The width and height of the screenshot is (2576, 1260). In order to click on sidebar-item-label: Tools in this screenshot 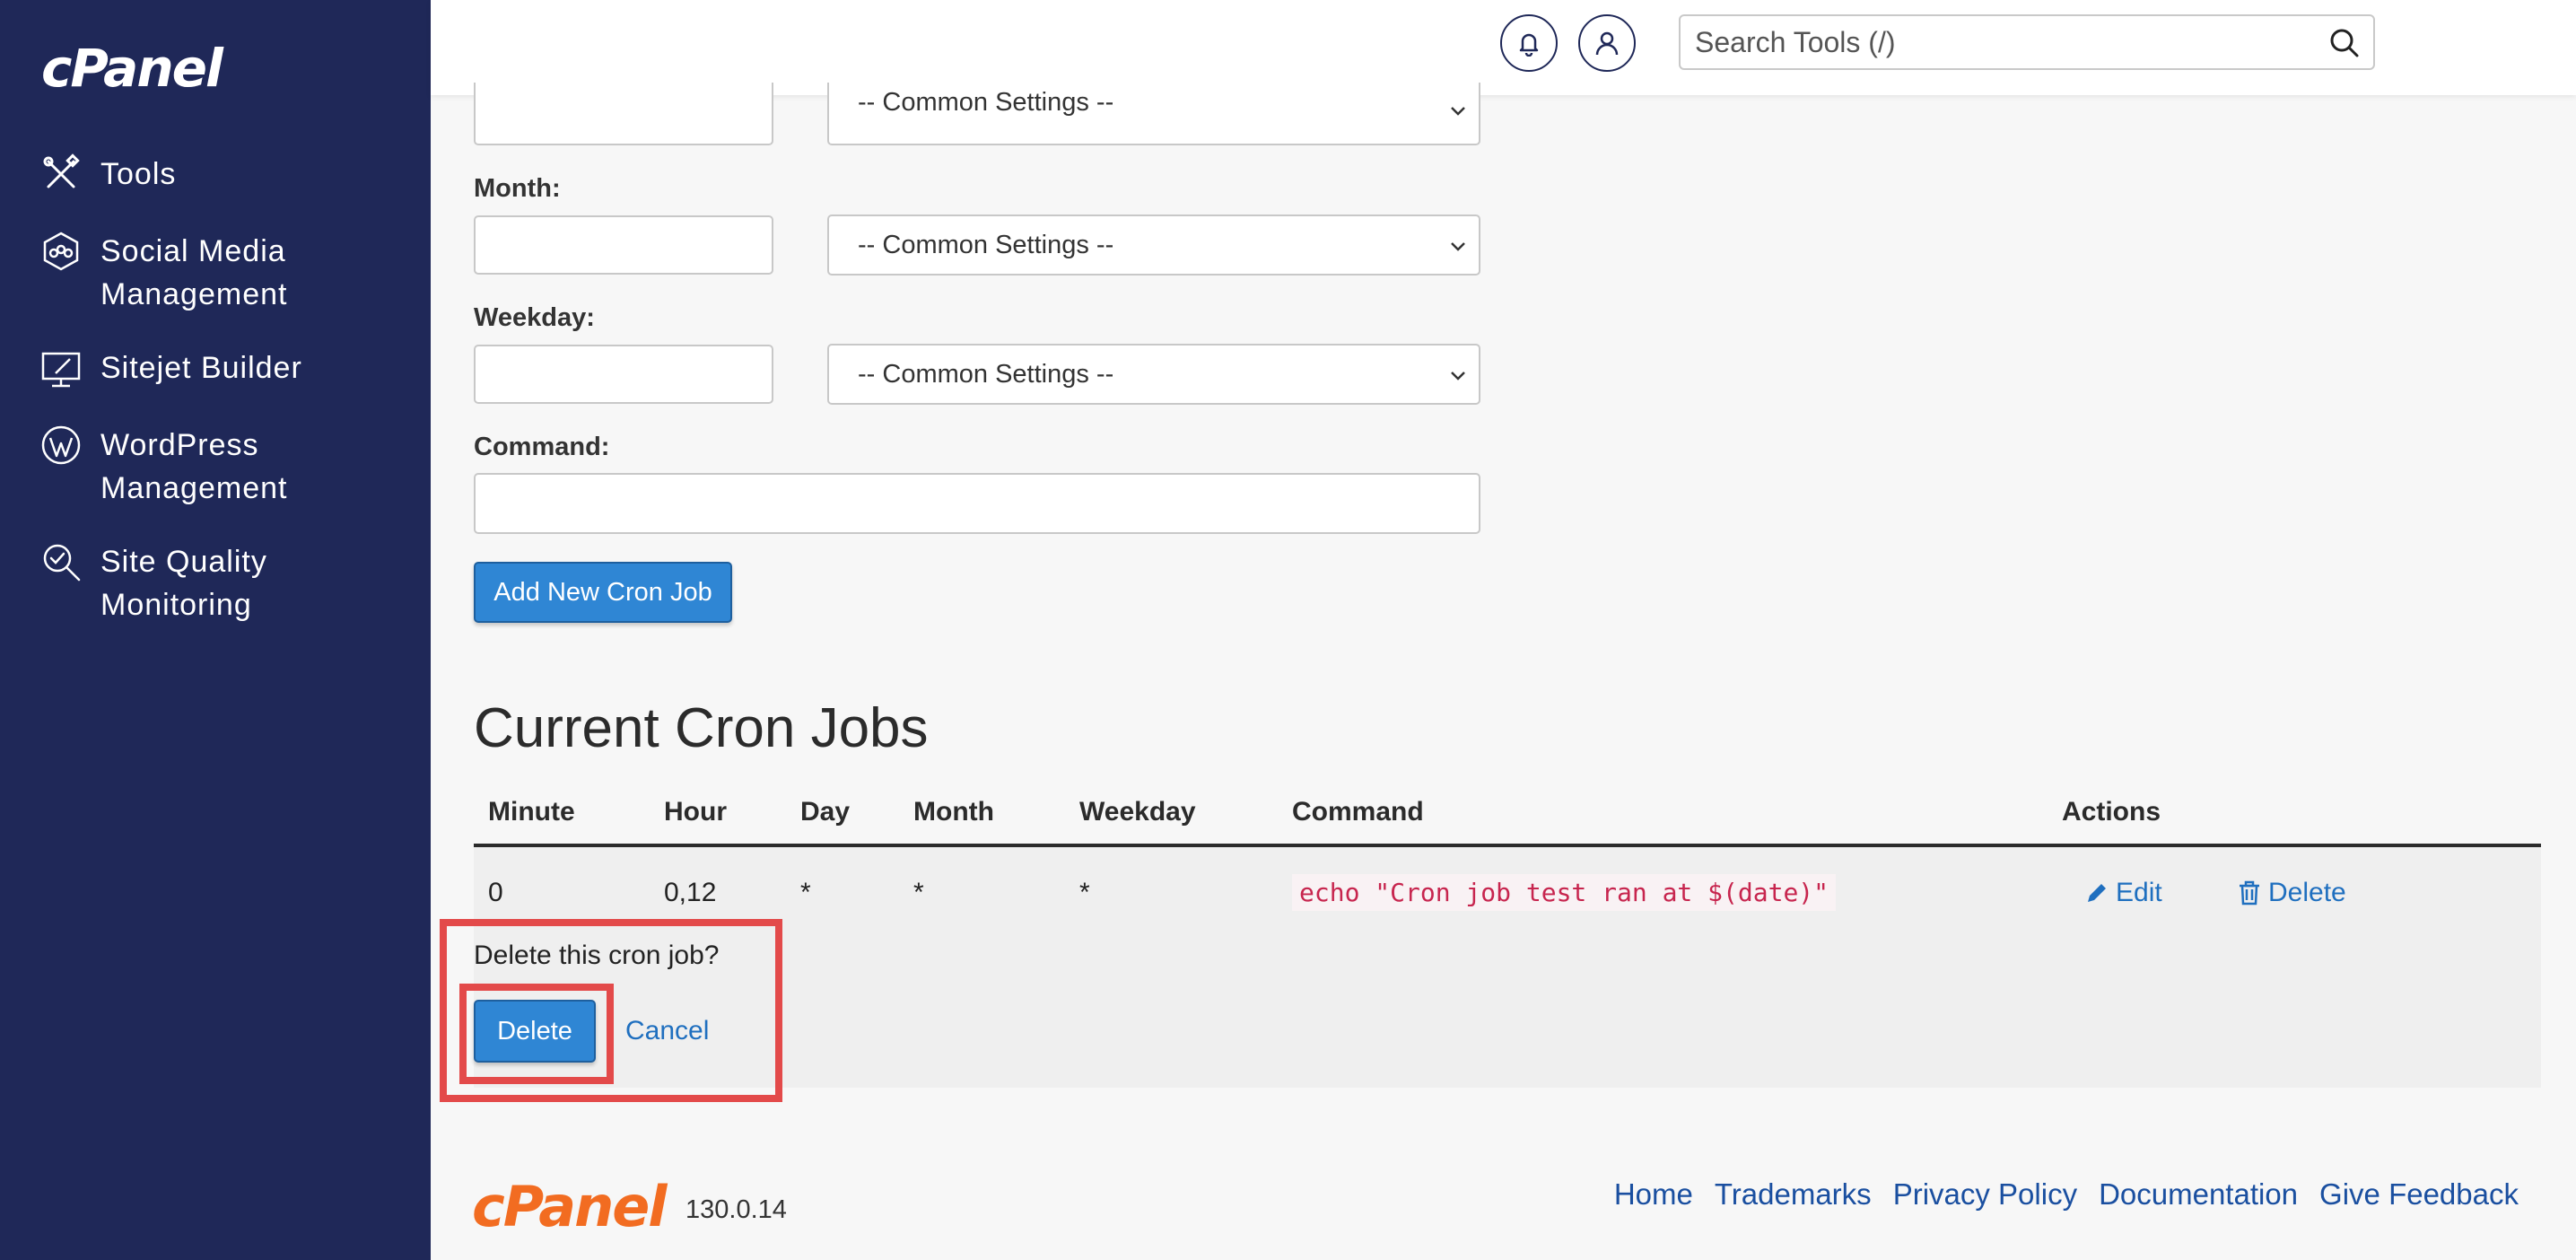, I will do `click(138, 174)`.